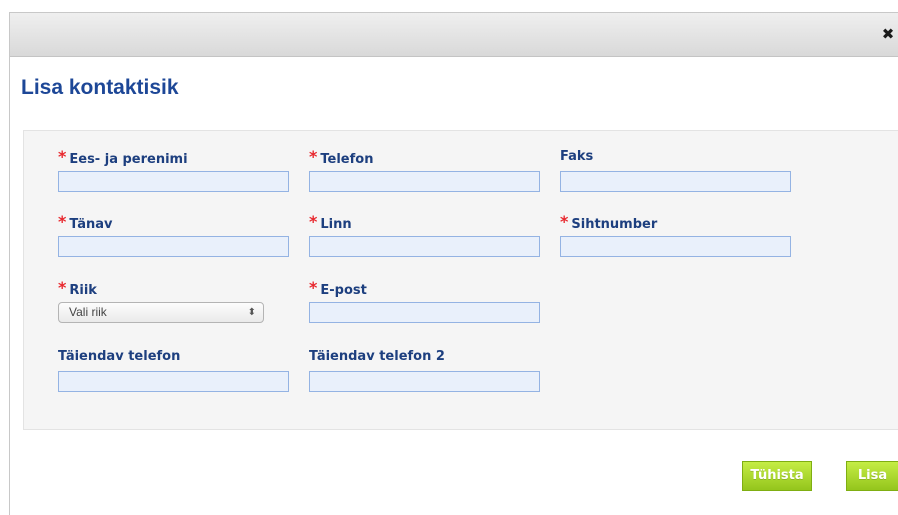 The width and height of the screenshot is (898, 515). I want to click on street-label: * Tänav, so click(173, 222).